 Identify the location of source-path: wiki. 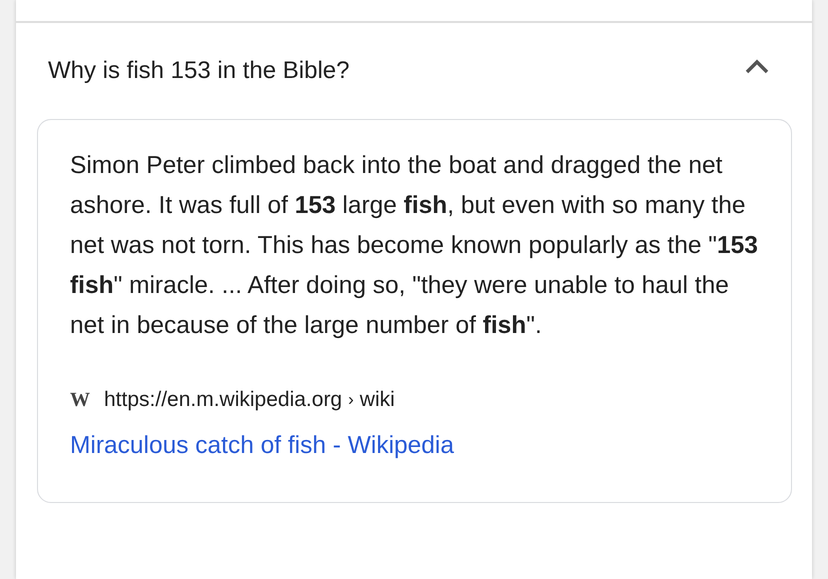
(377, 400).